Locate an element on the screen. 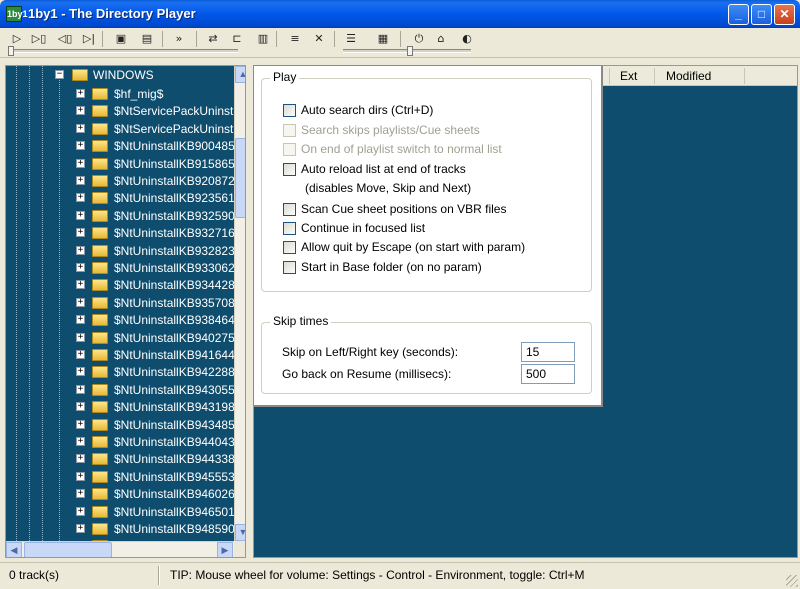 The height and width of the screenshot is (589, 800). maximize-button: □ is located at coordinates (761, 14).